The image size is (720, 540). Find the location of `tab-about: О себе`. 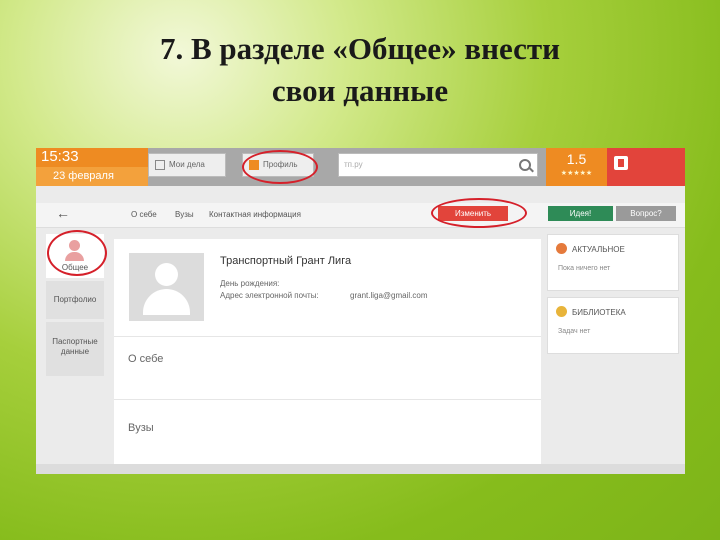

tab-about: О себе is located at coordinates (144, 214).